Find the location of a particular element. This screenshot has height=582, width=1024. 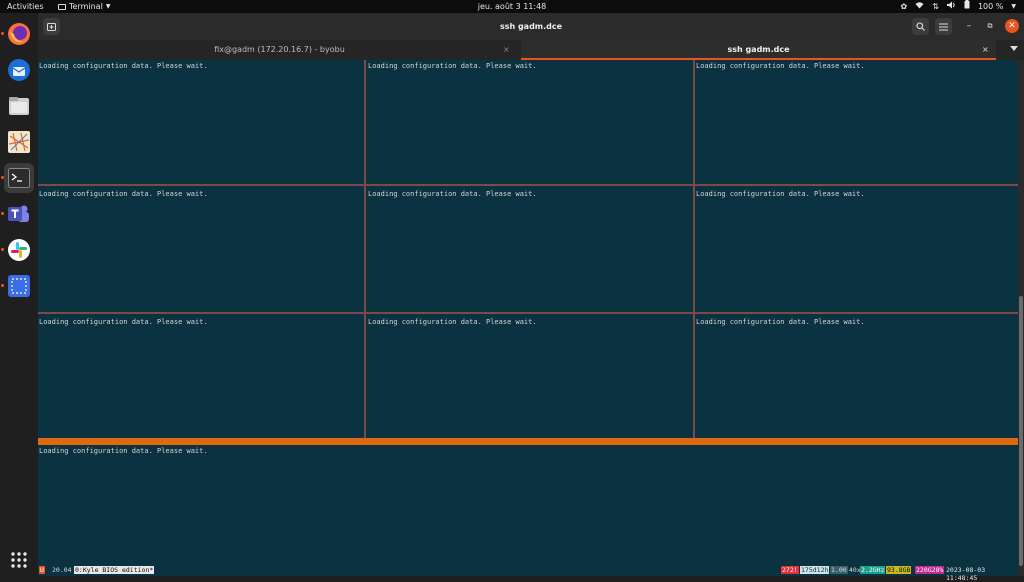

screenshot-icon is located at coordinates (19, 286).